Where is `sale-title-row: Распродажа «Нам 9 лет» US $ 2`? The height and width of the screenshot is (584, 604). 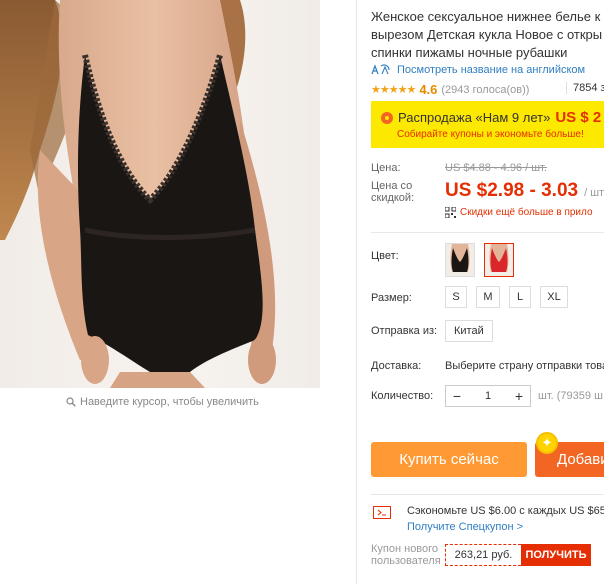 sale-title-row: Распродажа «Нам 9 лет» US $ 2 is located at coordinates (491, 117).